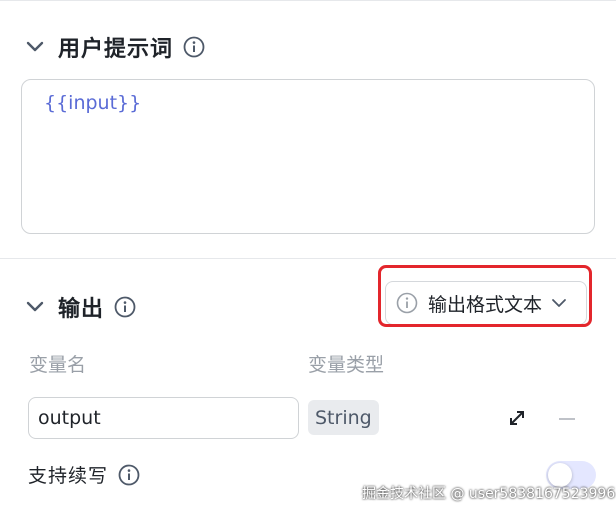  I want to click on output-format-value: 输出格式文本, so click(485, 304).